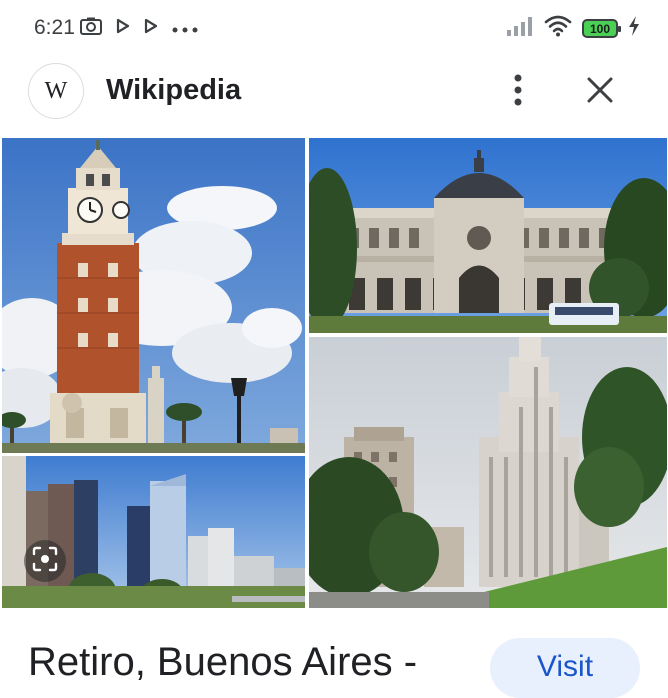 This screenshot has width=668, height=698. What do you see at coordinates (174, 90) in the screenshot?
I see `site-title: Wikipedia` at bounding box center [174, 90].